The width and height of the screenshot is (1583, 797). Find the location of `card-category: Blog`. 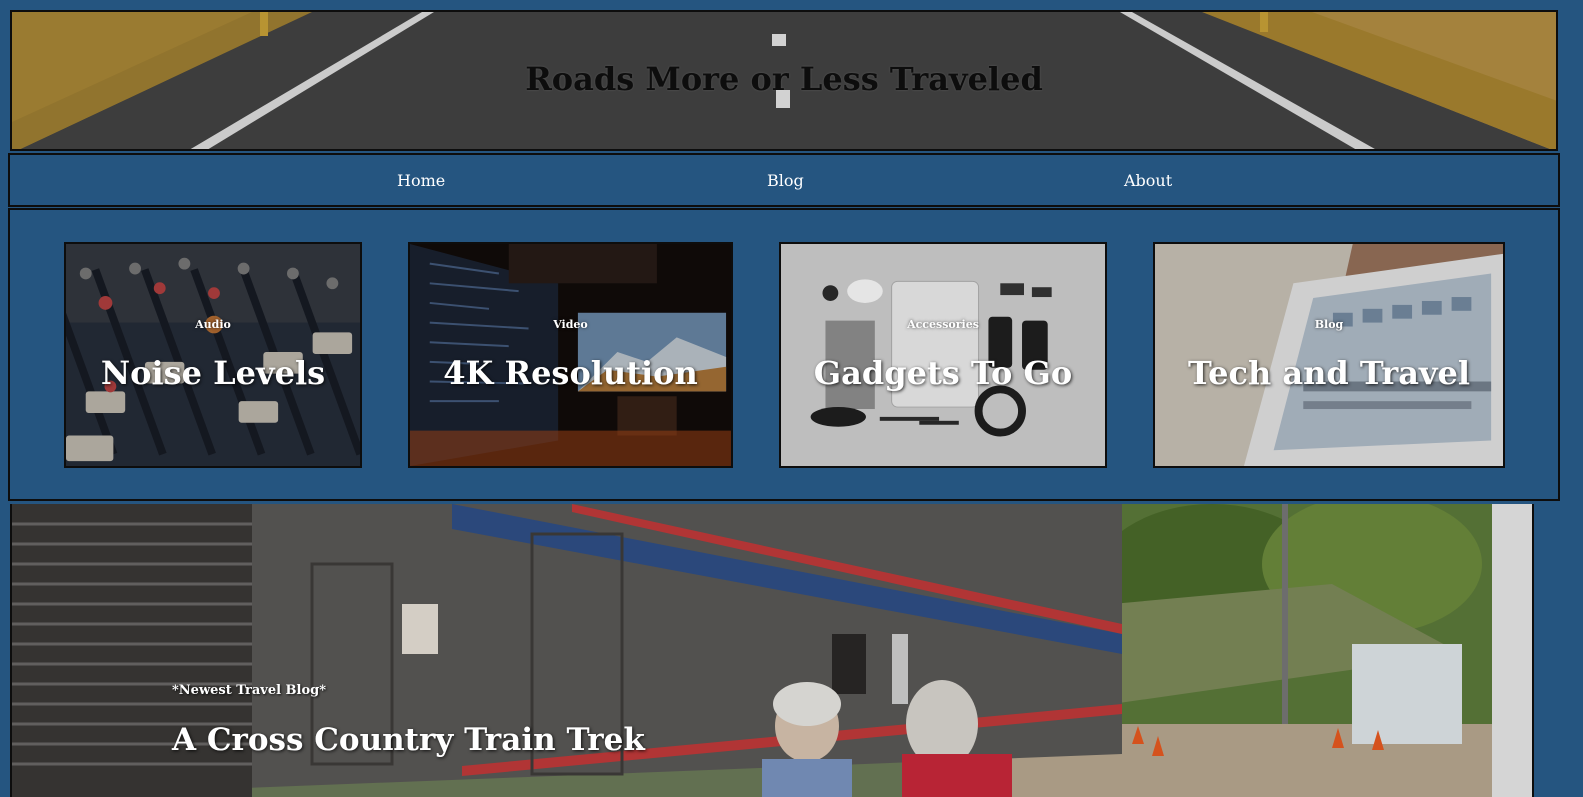

card-category: Blog is located at coordinates (1329, 324).